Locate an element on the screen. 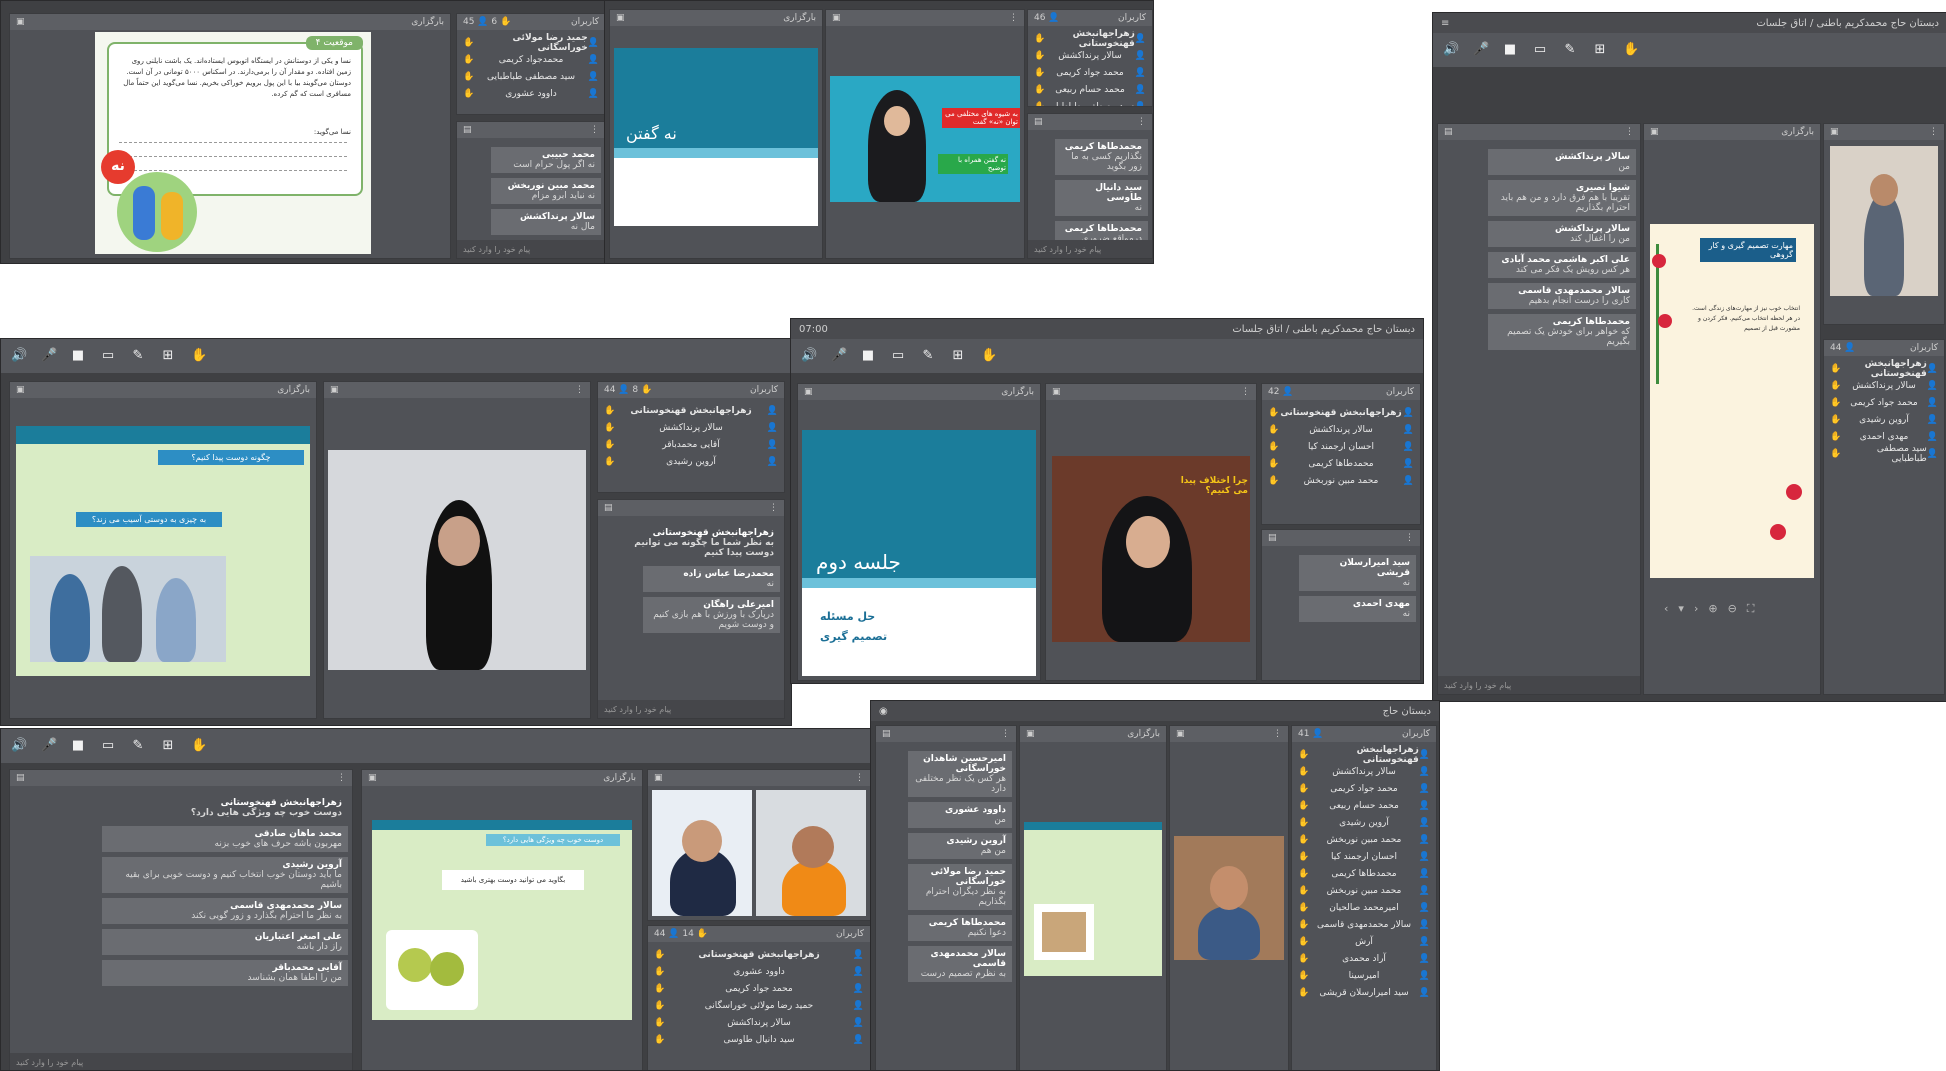 This screenshot has height=1071, width=1946. user-icon: 👤 is located at coordinates (1932, 419).